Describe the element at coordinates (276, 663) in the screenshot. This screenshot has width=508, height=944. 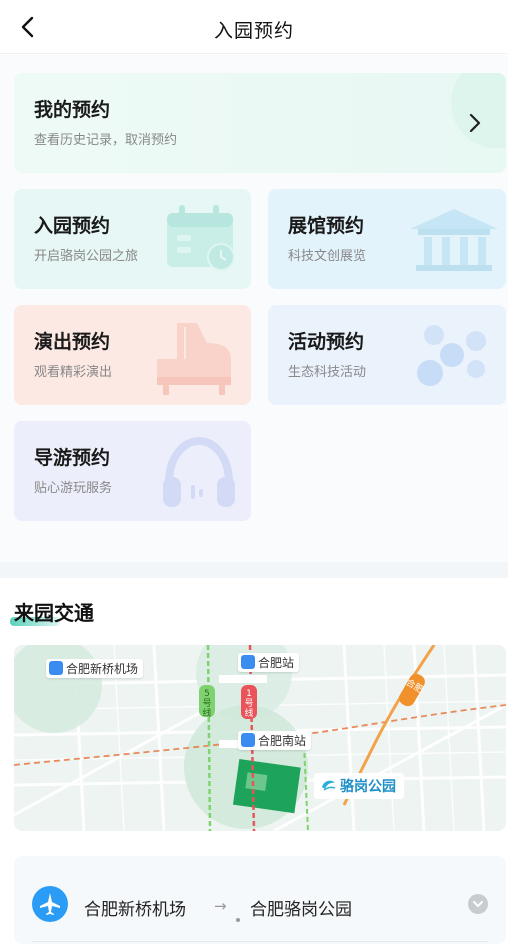
I see `station-label: 合肥站` at that location.